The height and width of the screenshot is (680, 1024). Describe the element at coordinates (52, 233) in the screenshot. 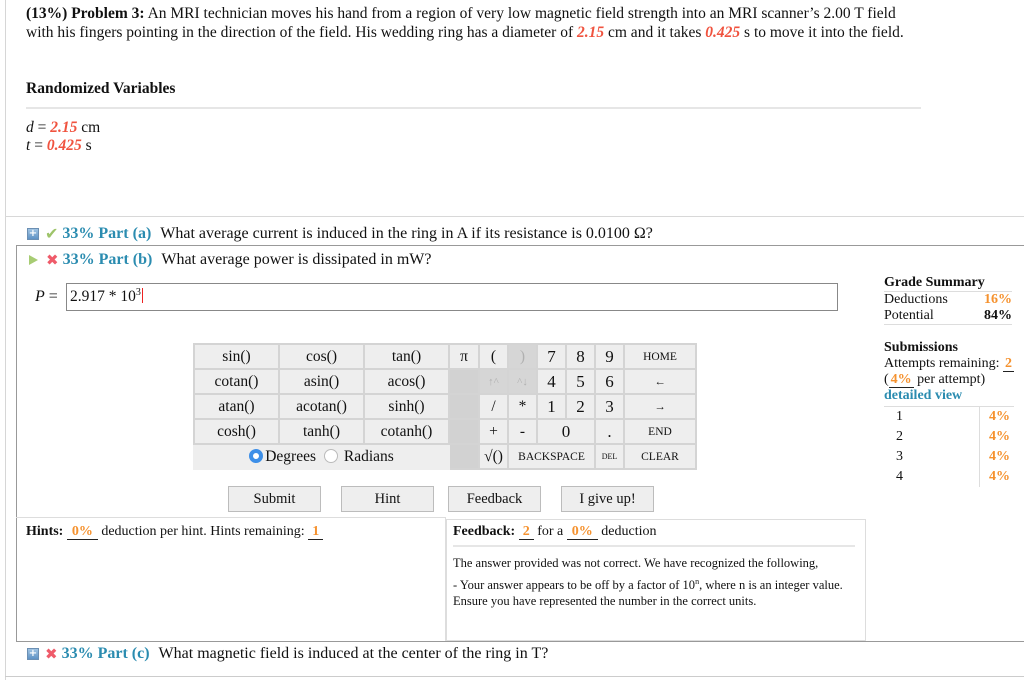

I see `check-icon: ✔` at that location.